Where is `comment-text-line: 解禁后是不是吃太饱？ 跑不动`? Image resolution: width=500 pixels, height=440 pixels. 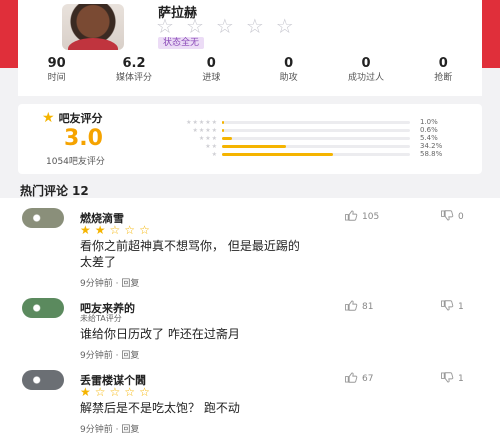
comment-text-line: 解禁后是不是吃太饱？ 跑不动 is located at coordinates (160, 408).